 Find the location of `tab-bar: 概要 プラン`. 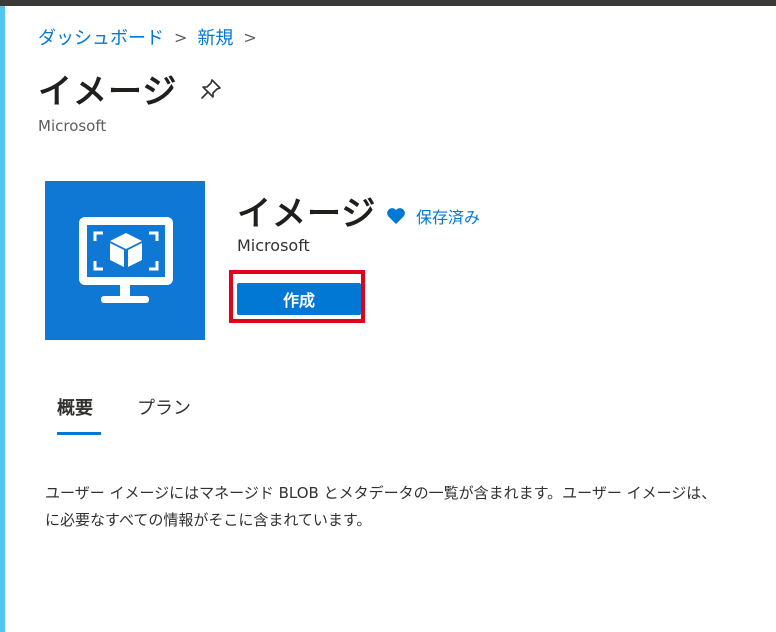

tab-bar: 概要 プラン is located at coordinates (145, 416).